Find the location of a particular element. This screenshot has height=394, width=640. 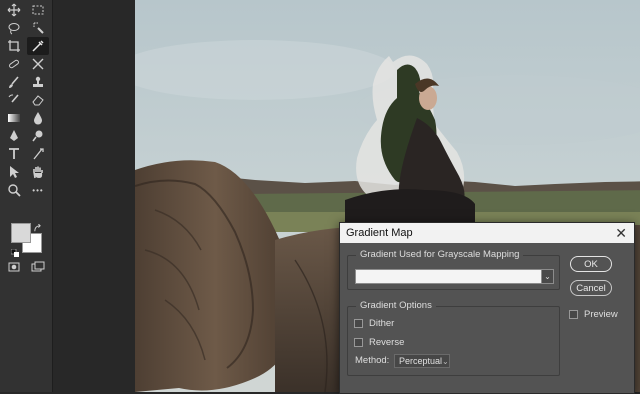

method-value: Perceptual is located at coordinates (421, 361).